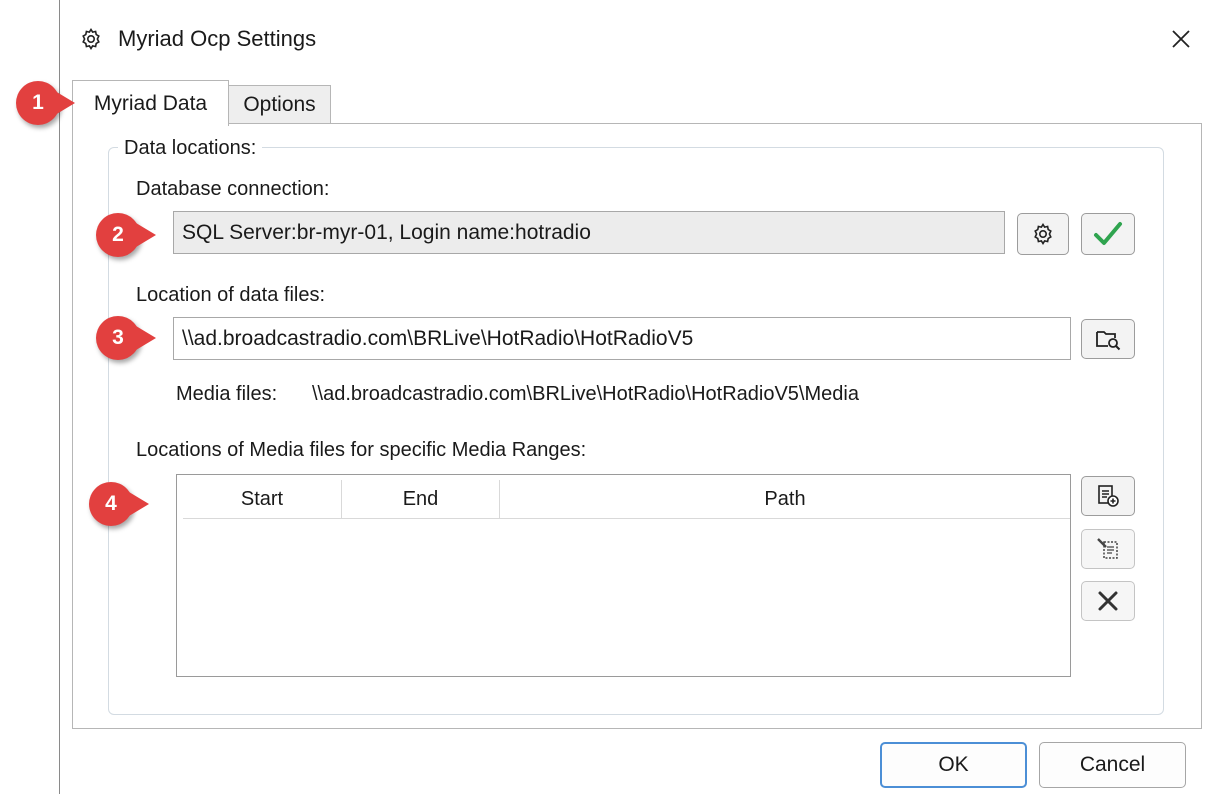 The image size is (1210, 794). I want to click on annotation-marker-4: 4, so click(111, 504).